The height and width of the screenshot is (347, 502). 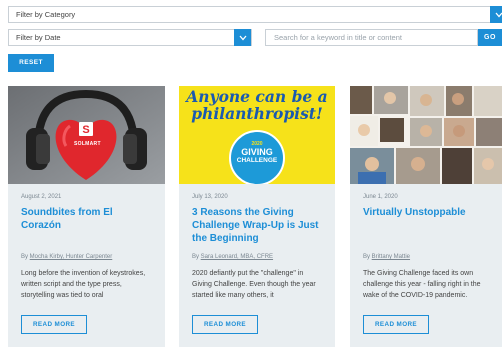 I want to click on author-link: Mocha Kirby, Hunter Carpenter, so click(x=71, y=257).